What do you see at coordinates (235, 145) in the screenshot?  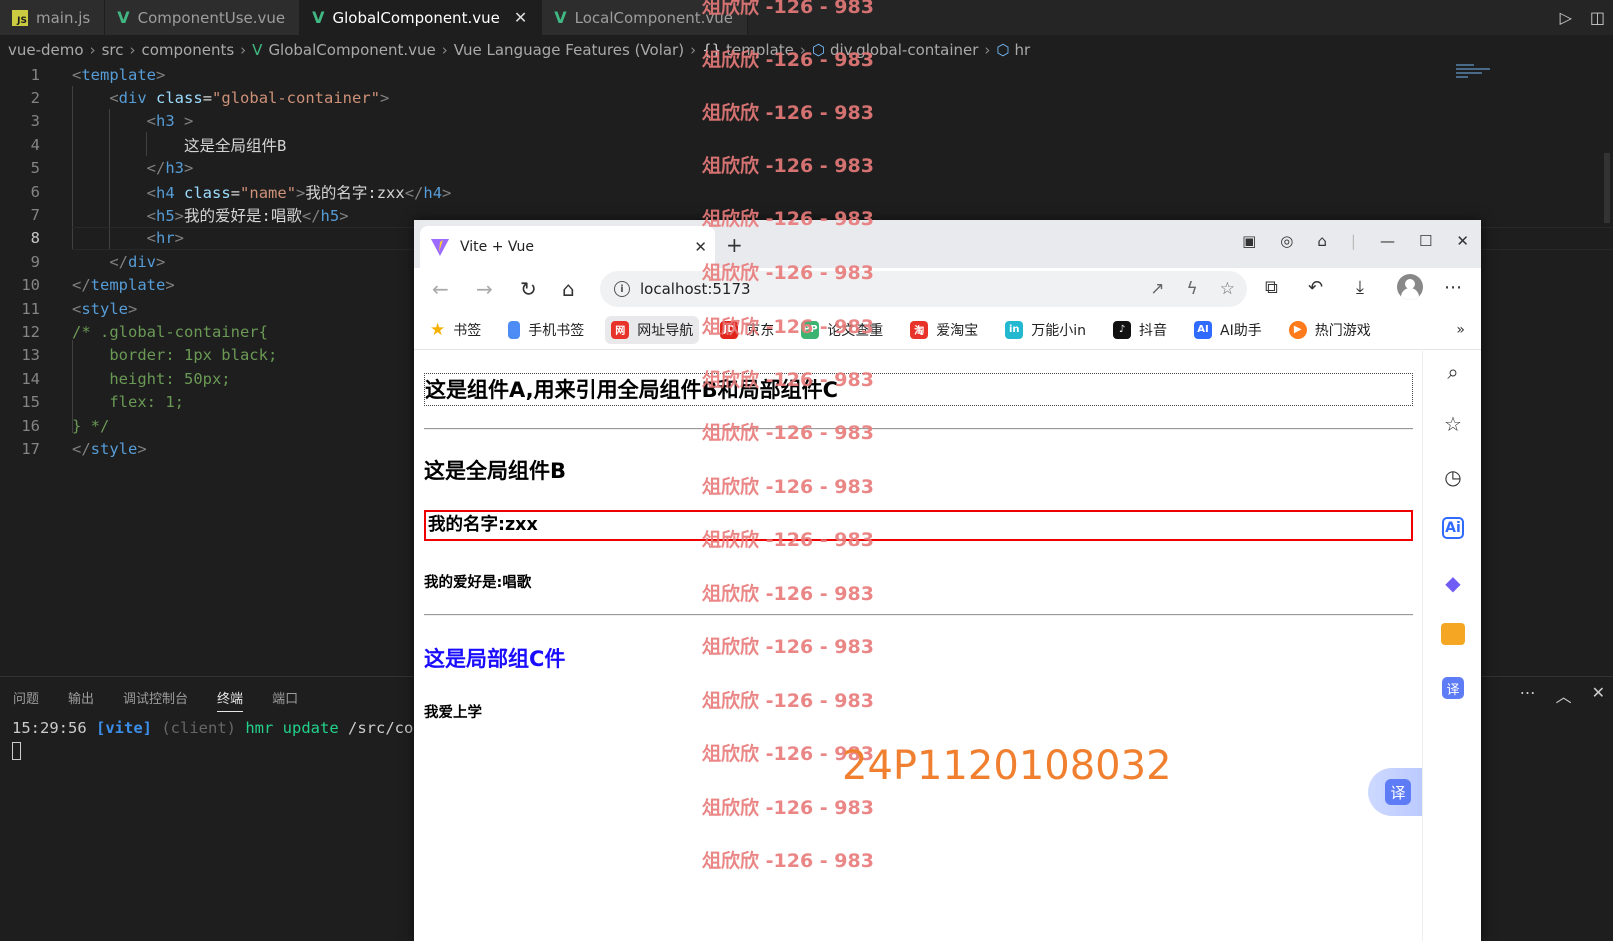 I see `code-token: 这是全局组件B` at bounding box center [235, 145].